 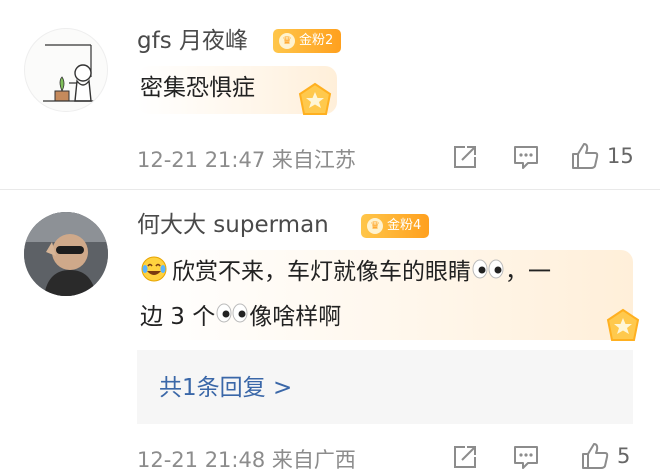 I want to click on timestamp-text: 12-21 21:48, so click(x=201, y=460).